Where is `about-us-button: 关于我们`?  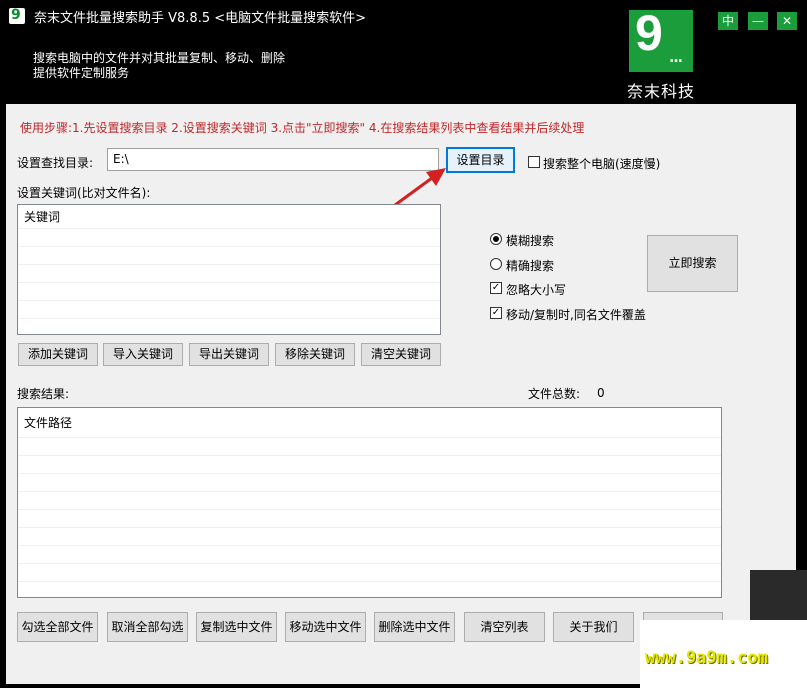 about-us-button: 关于我们 is located at coordinates (593, 627).